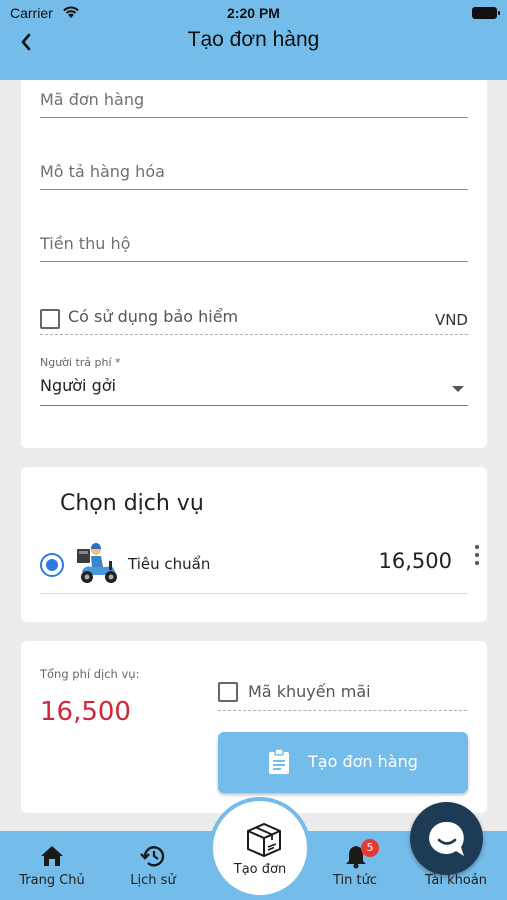  I want to click on service-heading: Chọn dịch vụ, so click(132, 503).